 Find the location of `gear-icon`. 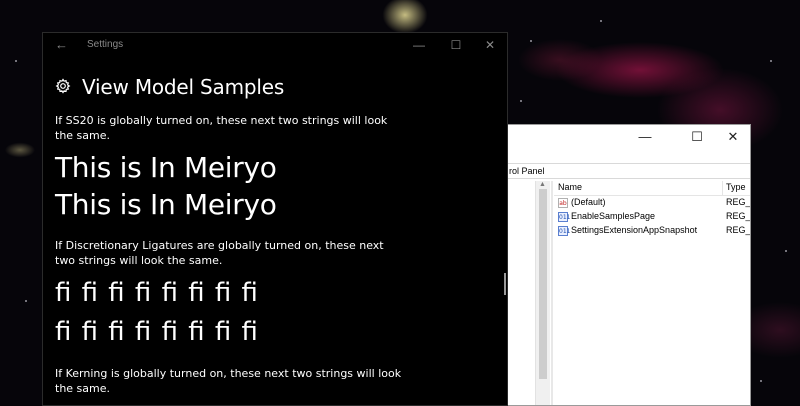

gear-icon is located at coordinates (63, 86).